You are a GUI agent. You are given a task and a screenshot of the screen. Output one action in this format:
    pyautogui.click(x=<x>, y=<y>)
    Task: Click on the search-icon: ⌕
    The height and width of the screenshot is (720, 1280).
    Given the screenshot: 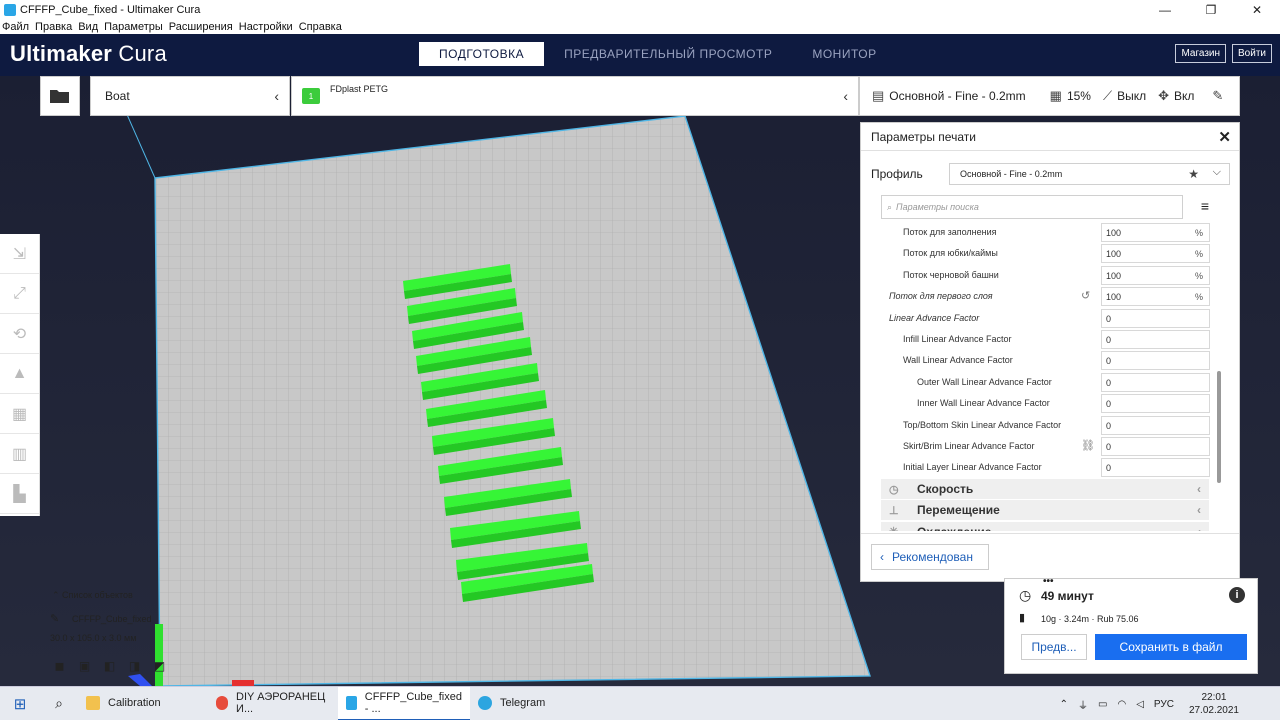 What is the action you would take?
    pyautogui.click(x=59, y=703)
    